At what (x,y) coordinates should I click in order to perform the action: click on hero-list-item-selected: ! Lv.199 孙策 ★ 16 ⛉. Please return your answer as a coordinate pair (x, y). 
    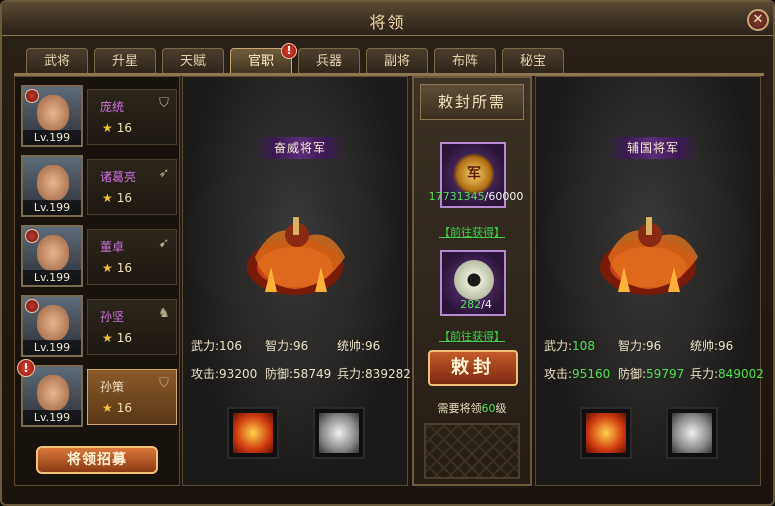
    Looking at the image, I should click on (97, 393).